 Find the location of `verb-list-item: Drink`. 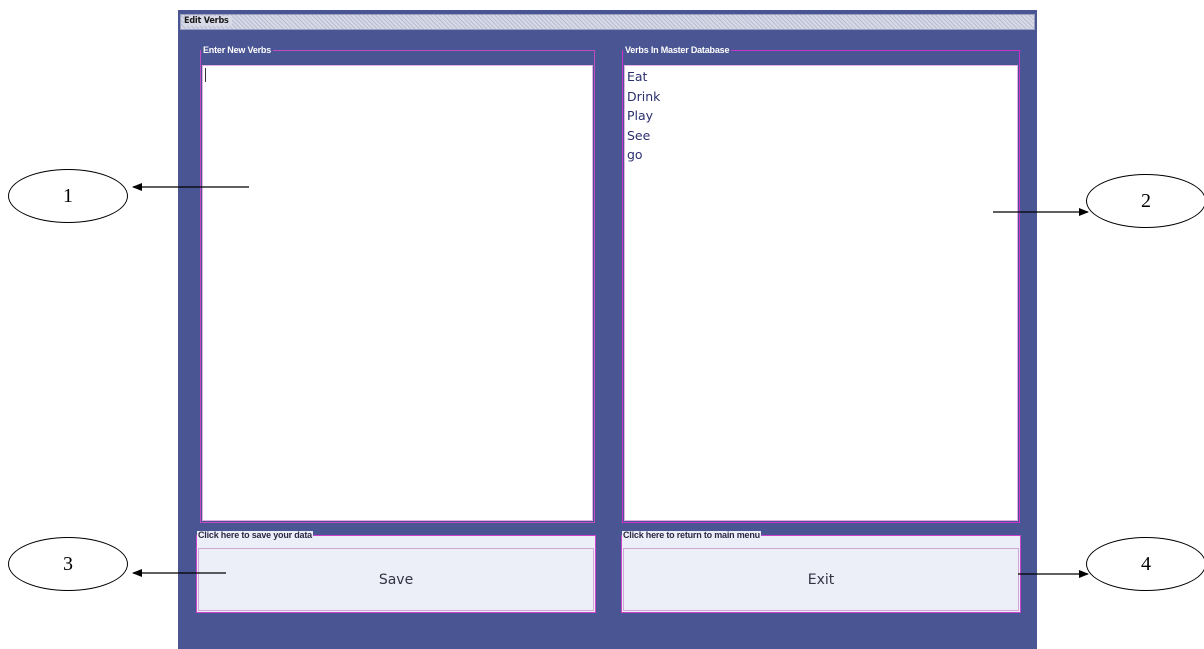

verb-list-item: Drink is located at coordinates (822, 97).